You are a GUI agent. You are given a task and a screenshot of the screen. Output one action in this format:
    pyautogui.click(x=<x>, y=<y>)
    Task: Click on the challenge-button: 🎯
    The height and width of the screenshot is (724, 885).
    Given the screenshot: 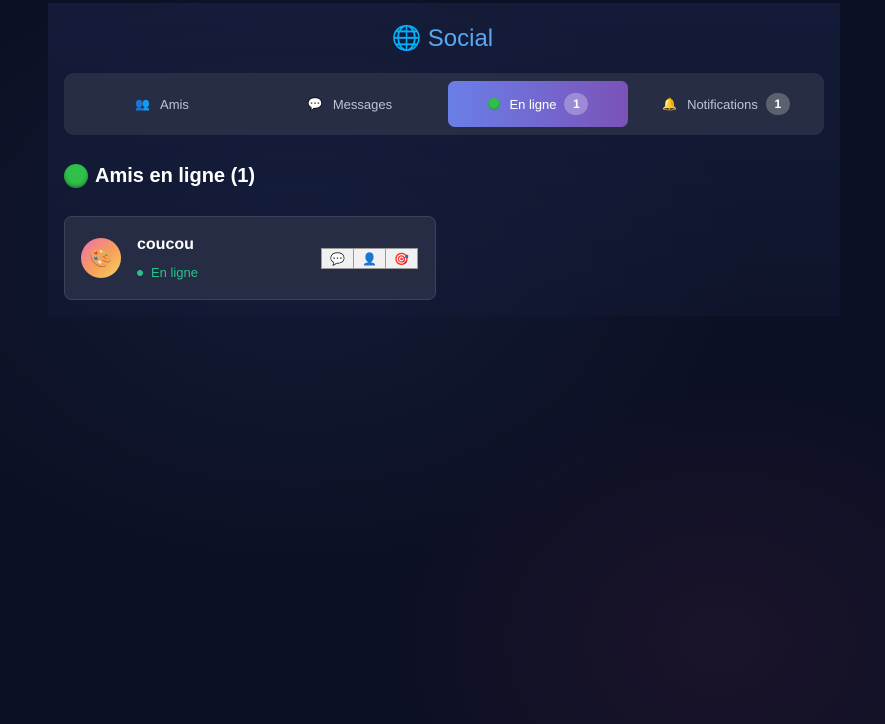 What is the action you would take?
    pyautogui.click(x=401, y=258)
    